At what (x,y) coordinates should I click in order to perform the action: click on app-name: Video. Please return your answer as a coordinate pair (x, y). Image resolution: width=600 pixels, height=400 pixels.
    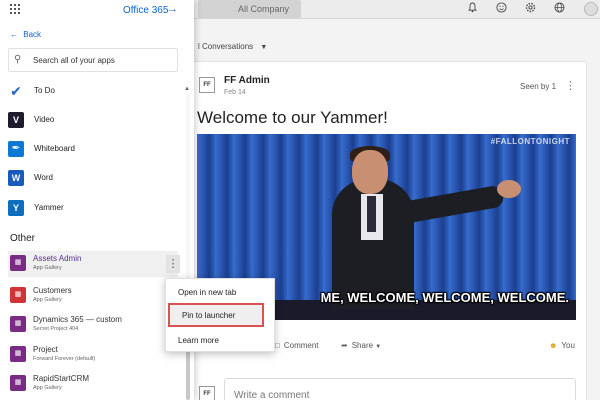
    Looking at the image, I should click on (44, 119).